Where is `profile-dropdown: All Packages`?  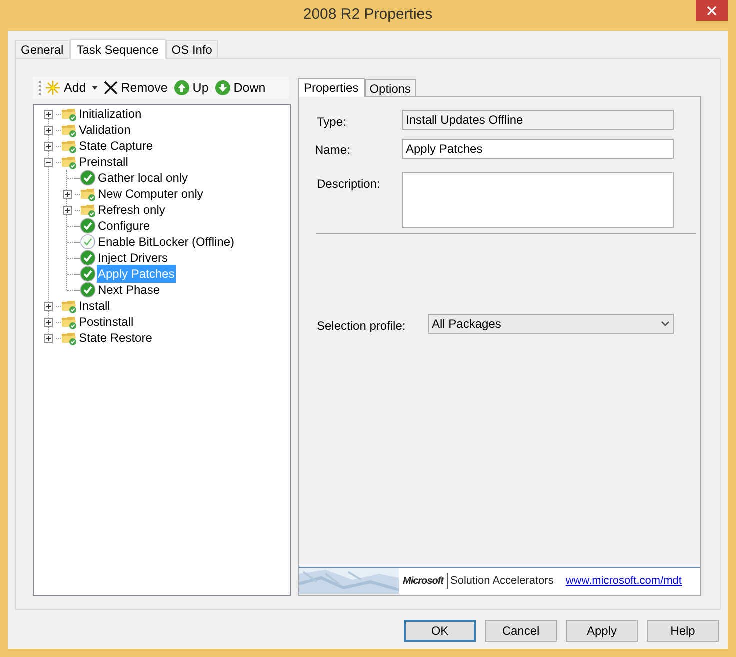 profile-dropdown: All Packages is located at coordinates (551, 324).